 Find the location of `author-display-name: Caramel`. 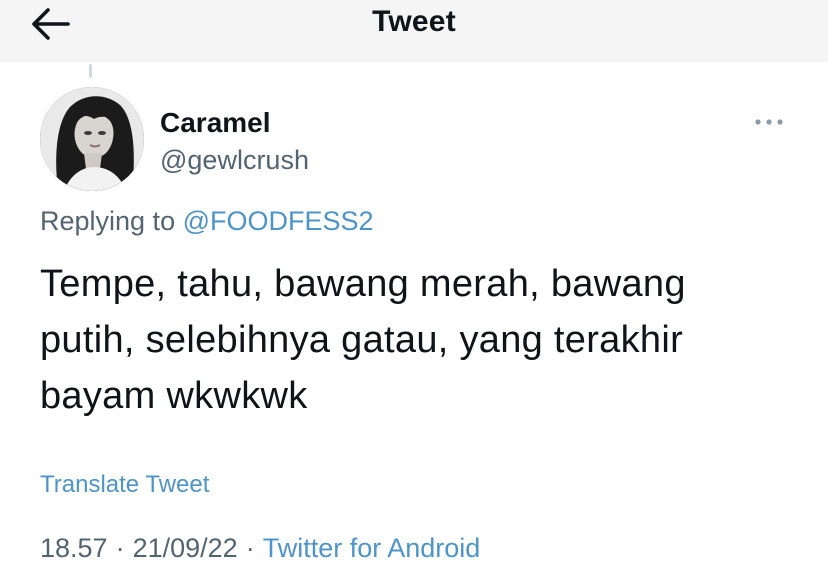

author-display-name: Caramel is located at coordinates (215, 123).